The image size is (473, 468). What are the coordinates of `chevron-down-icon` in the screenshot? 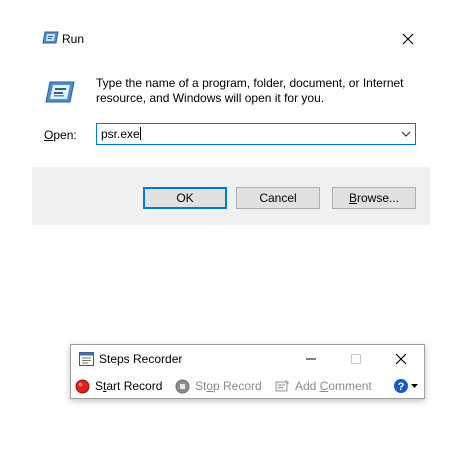 It's located at (406, 134).